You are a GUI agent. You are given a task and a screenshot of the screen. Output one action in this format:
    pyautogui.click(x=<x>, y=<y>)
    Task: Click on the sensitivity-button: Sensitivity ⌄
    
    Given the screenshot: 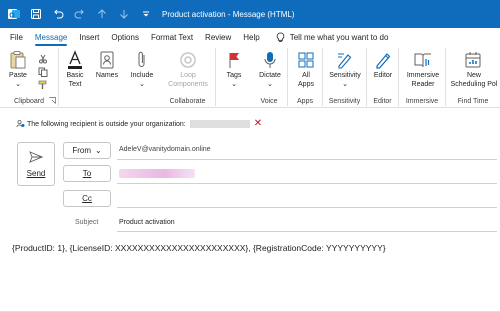 What is the action you would take?
    pyautogui.click(x=345, y=69)
    